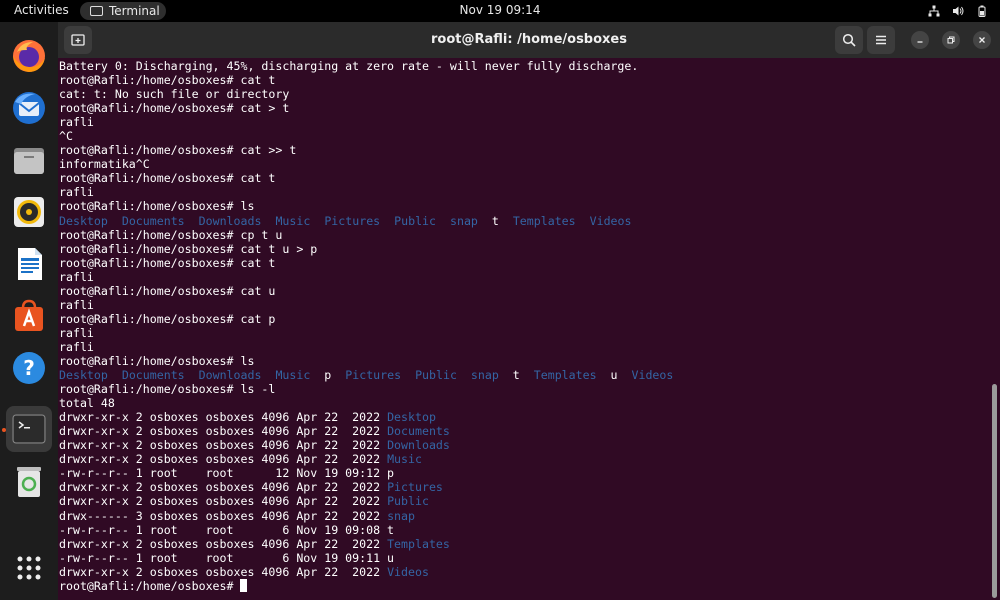 The width and height of the screenshot is (1000, 600). I want to click on menu-button, so click(881, 40).